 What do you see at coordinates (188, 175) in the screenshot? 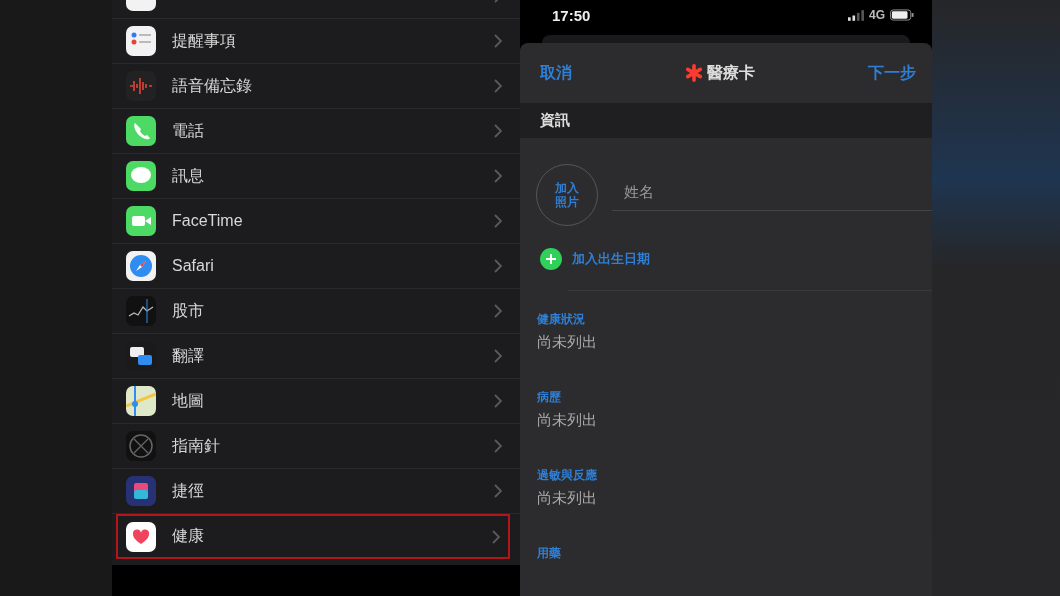
I see `row-label: 訊息` at bounding box center [188, 175].